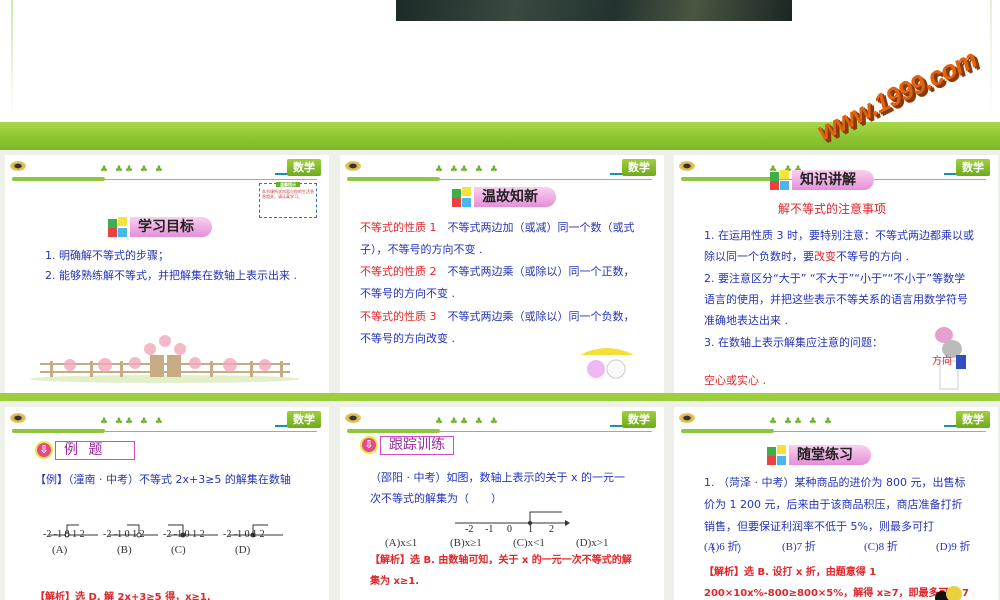 The height and width of the screenshot is (600, 1000). I want to click on tick-label: 1, so click(530, 529).